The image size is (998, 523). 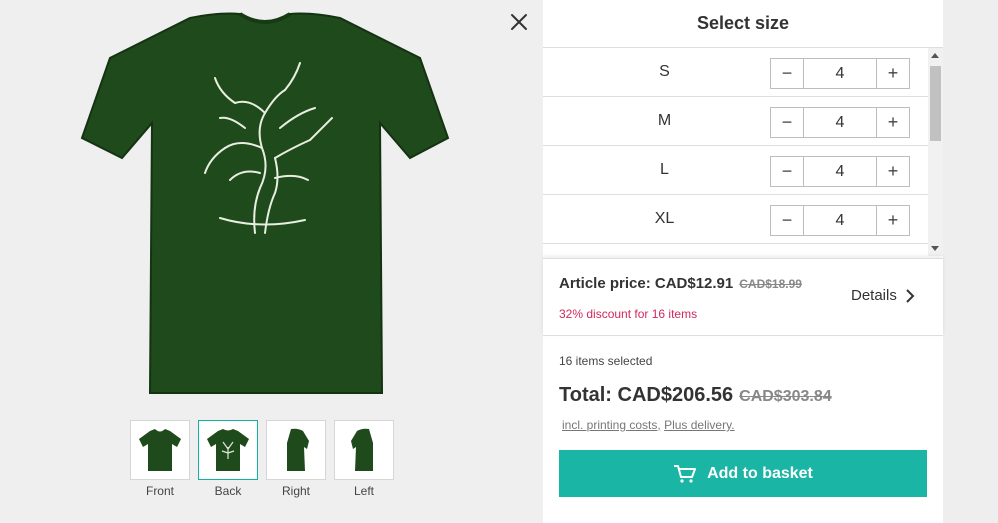 What do you see at coordinates (685, 473) in the screenshot?
I see `cart-icon` at bounding box center [685, 473].